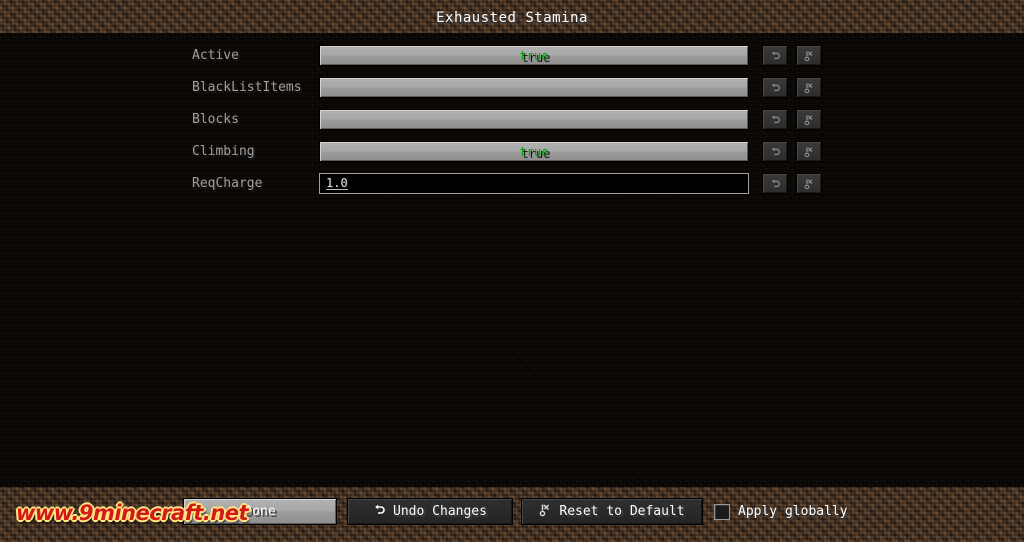 This screenshot has height=542, width=1024. What do you see at coordinates (227, 183) in the screenshot?
I see `option-label: ReqCharge` at bounding box center [227, 183].